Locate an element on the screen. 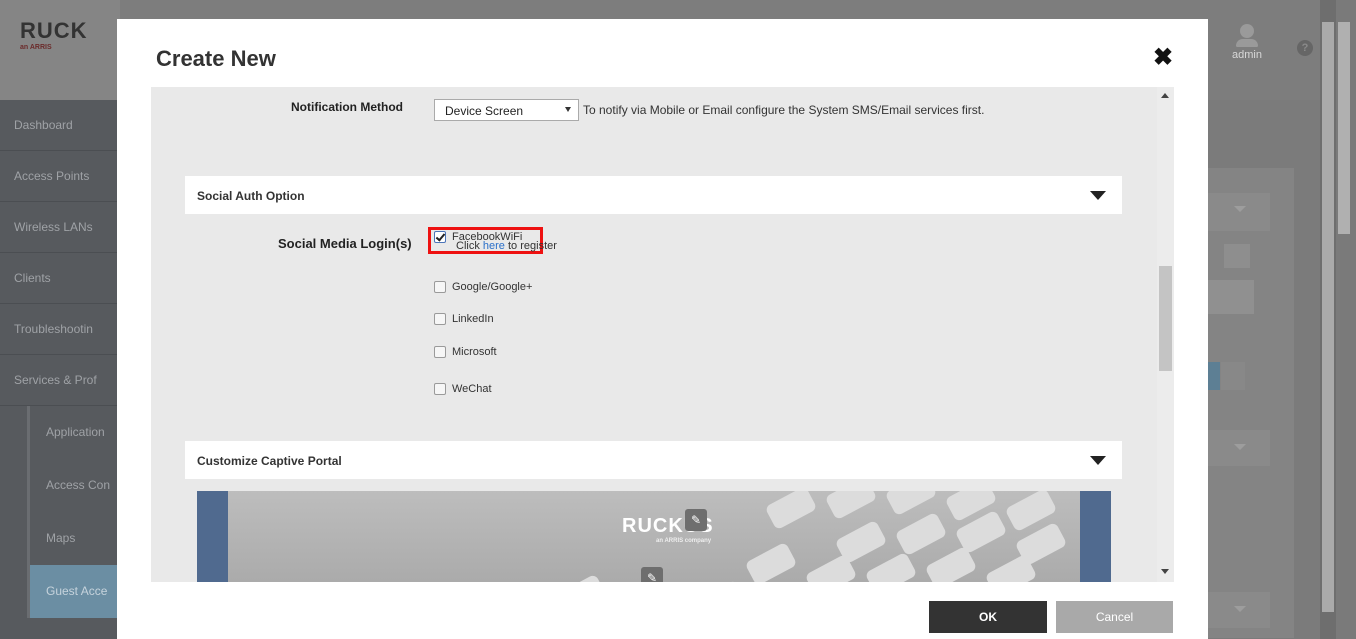  dialog-scrollbar-thumb is located at coordinates (1165, 318).